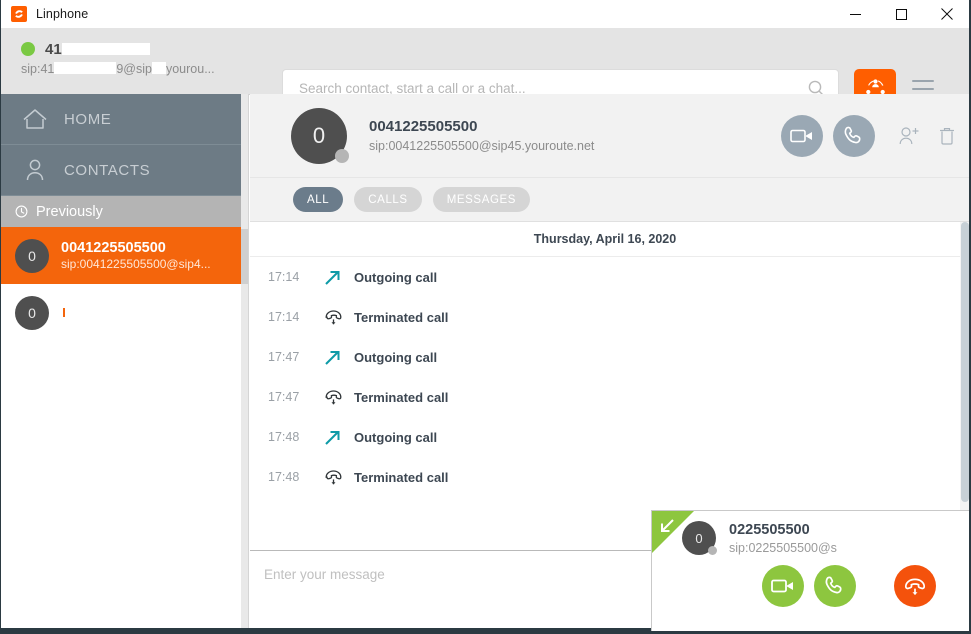  What do you see at coordinates (88, 119) in the screenshot?
I see `sidebar-item-home-label: HOME` at bounding box center [88, 119].